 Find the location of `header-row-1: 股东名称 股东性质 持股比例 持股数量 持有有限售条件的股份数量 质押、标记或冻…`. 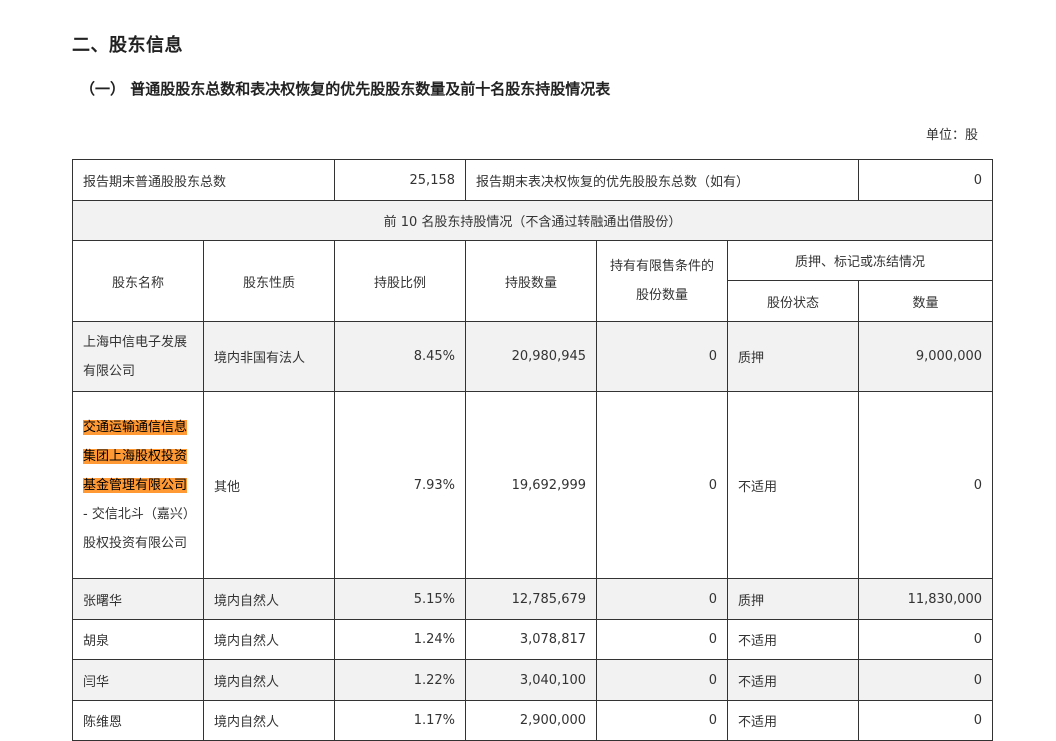

header-row-1: 股东名称 股东性质 持股比例 持股数量 持有有限售条件的股份数量 质押、标记或冻… is located at coordinates (533, 281).